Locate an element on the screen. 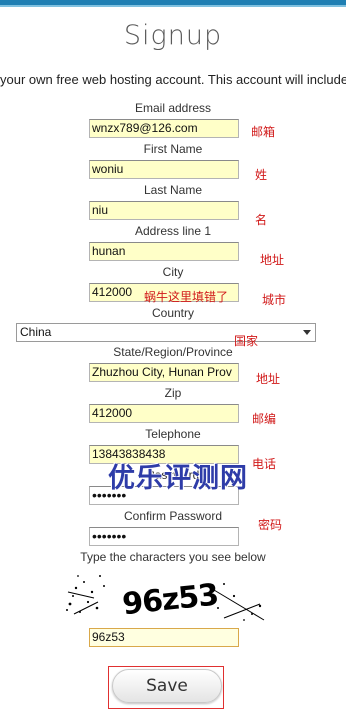  first-name-annotation: 姓 is located at coordinates (261, 175).